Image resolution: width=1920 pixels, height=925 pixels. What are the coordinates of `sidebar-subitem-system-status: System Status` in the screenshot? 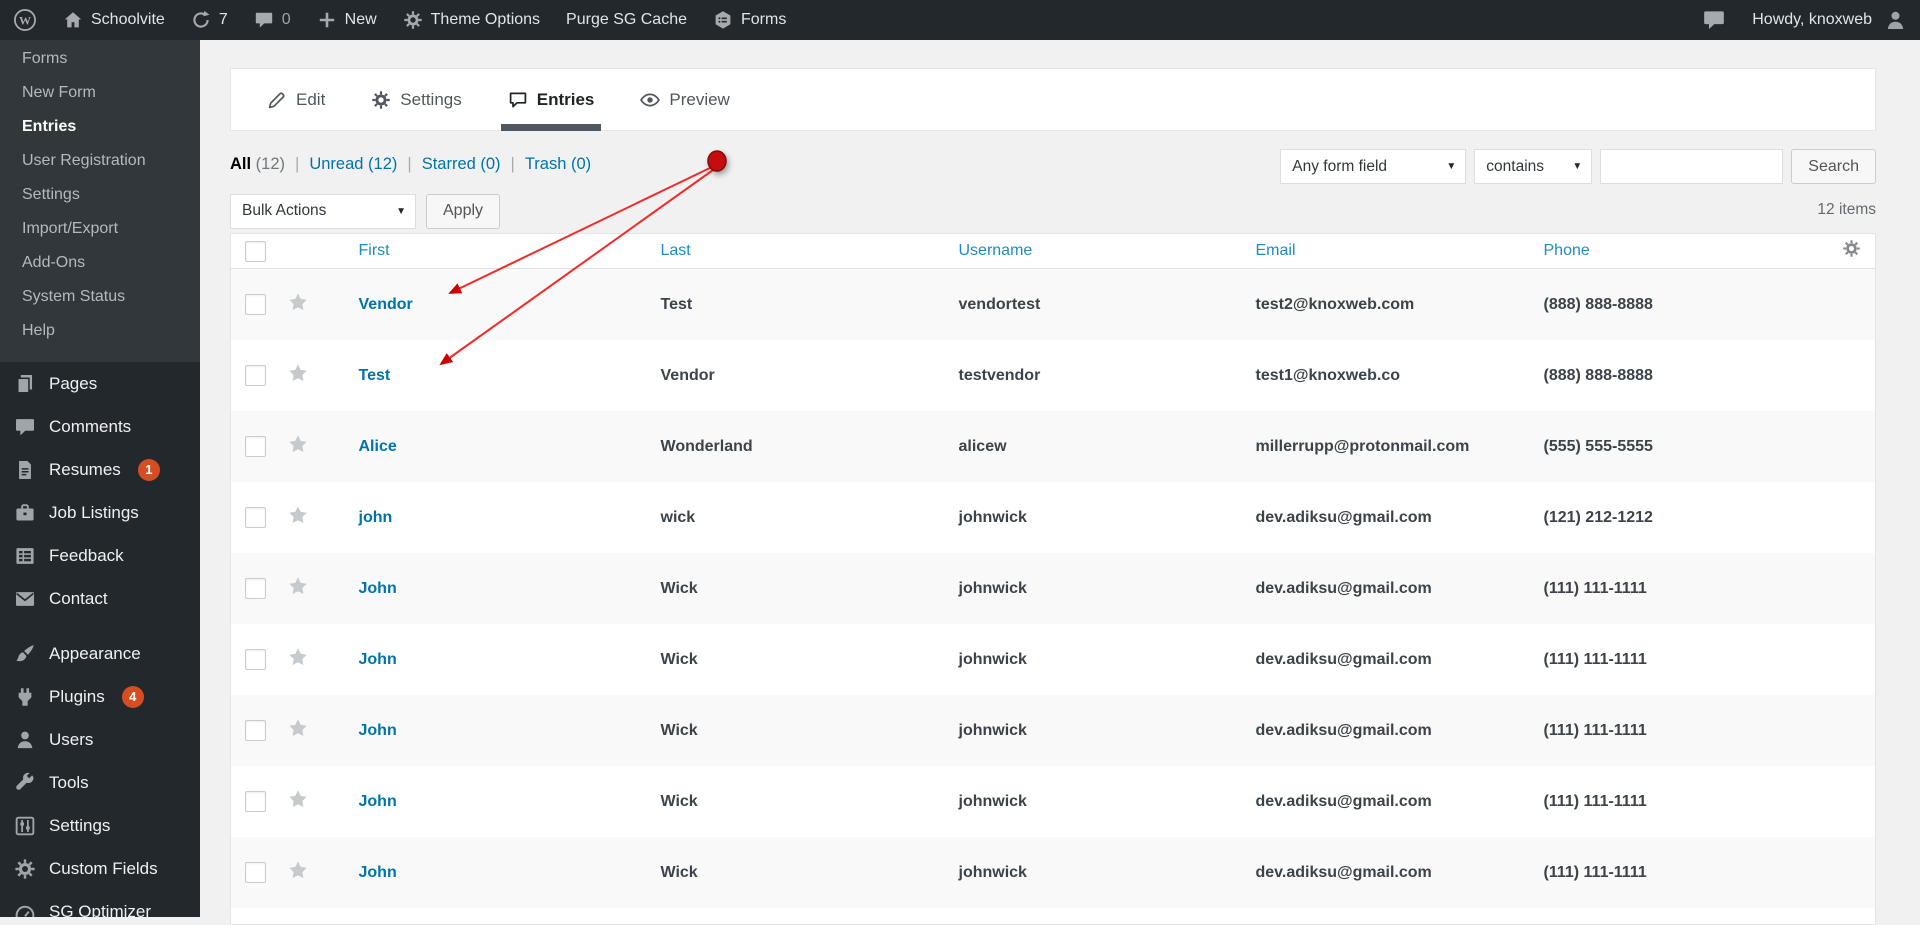 It's located at (100, 297).